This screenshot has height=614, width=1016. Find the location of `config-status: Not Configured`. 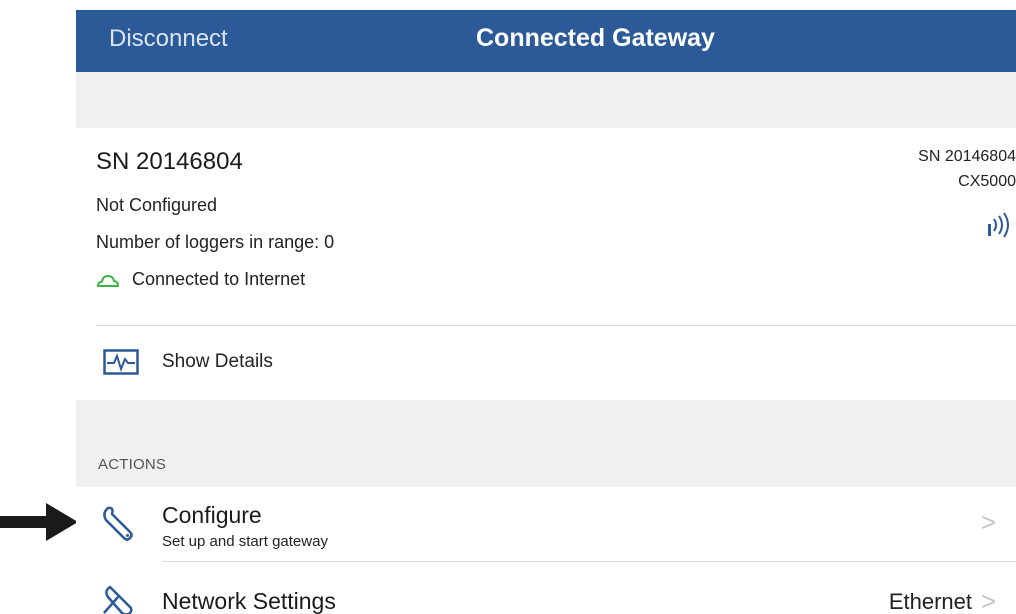

config-status: Not Configured is located at coordinates (157, 205).